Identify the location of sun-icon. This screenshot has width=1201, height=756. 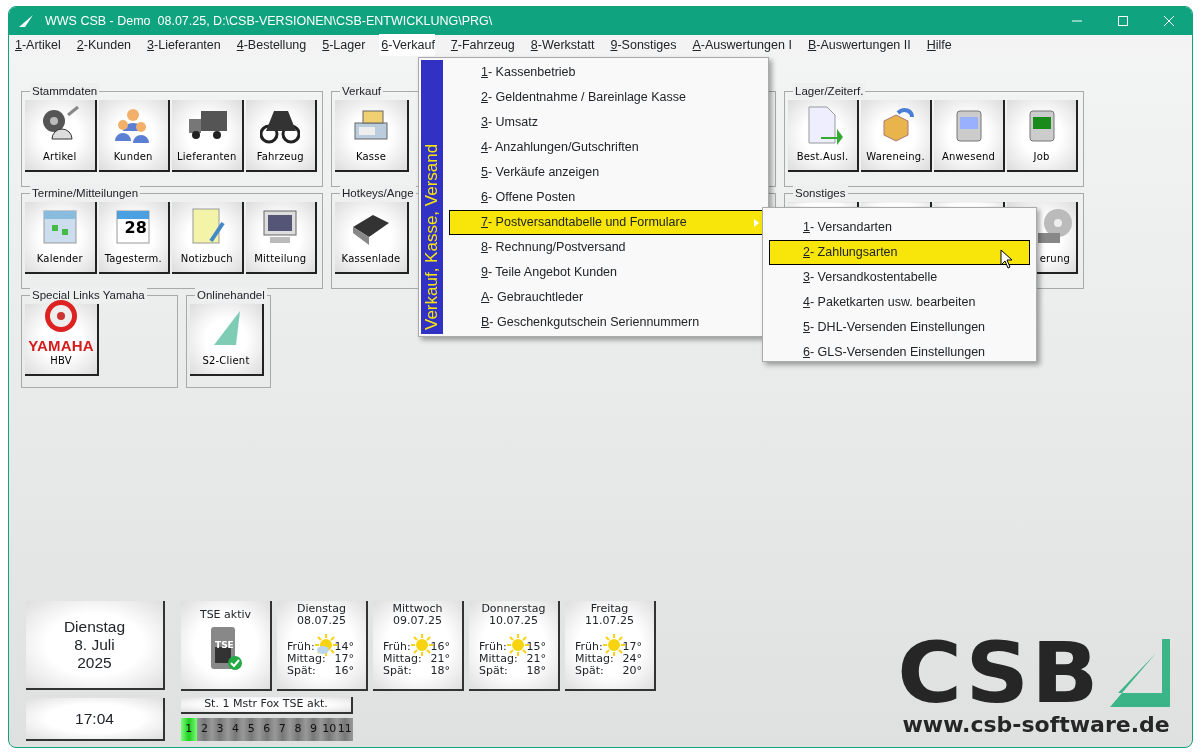
(518, 645).